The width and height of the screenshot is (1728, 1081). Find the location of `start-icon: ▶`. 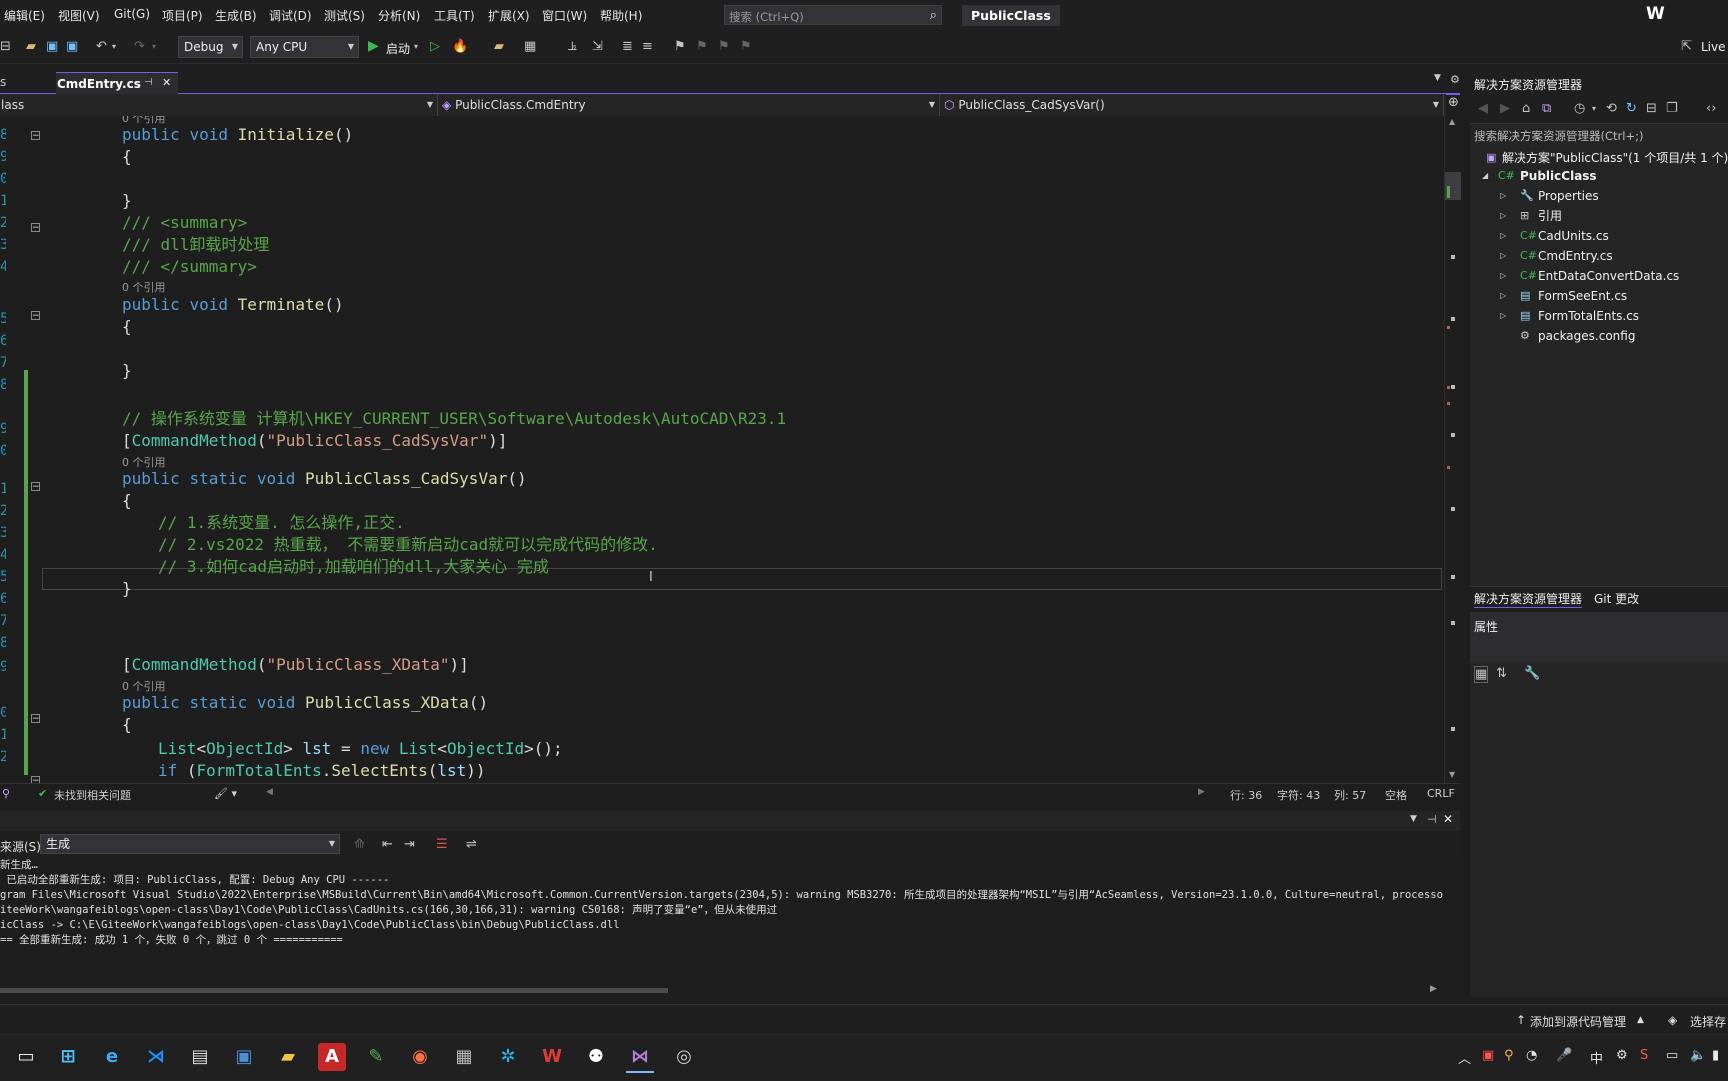

start-icon: ▶ is located at coordinates (373, 46).